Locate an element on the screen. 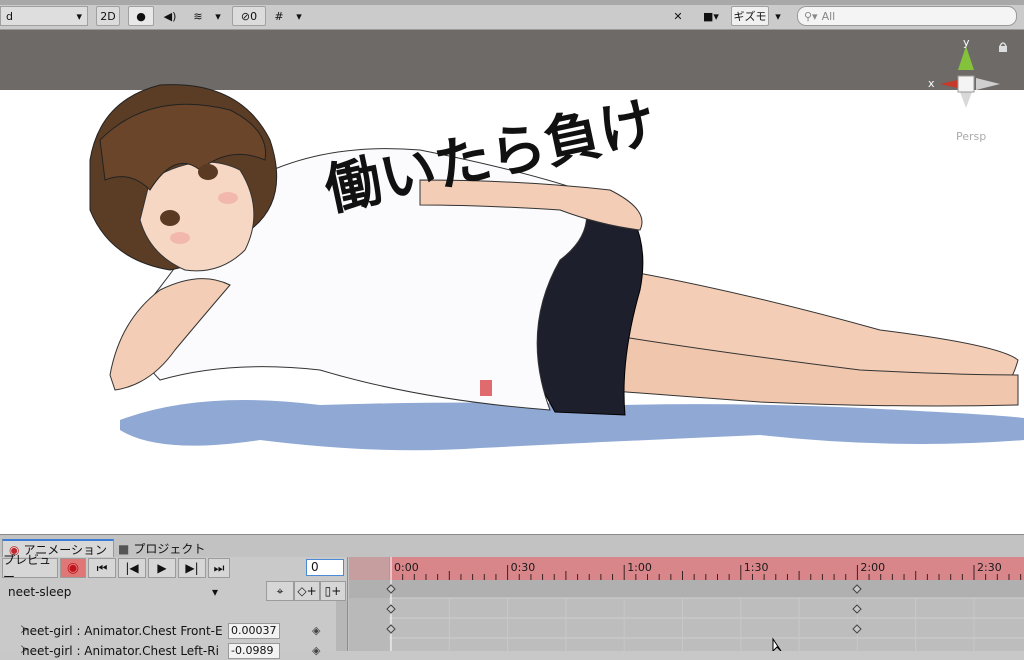  layers-icon: ≋ is located at coordinates (198, 16).